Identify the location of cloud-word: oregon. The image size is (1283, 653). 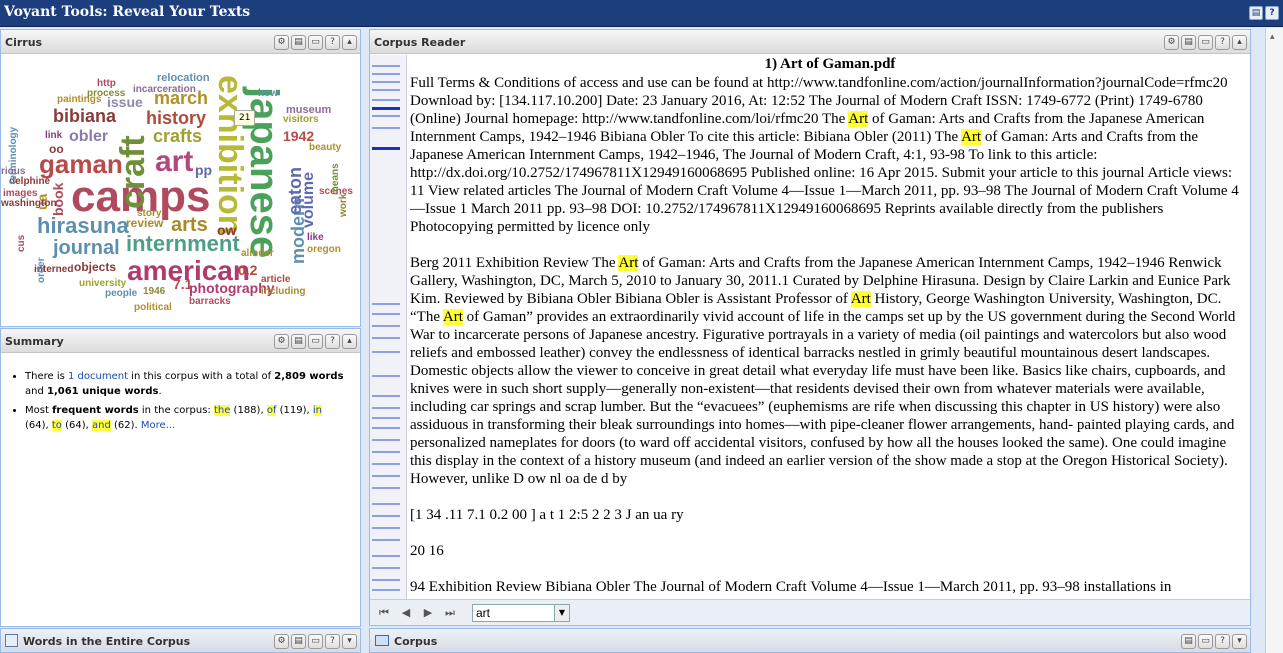
(324, 250).